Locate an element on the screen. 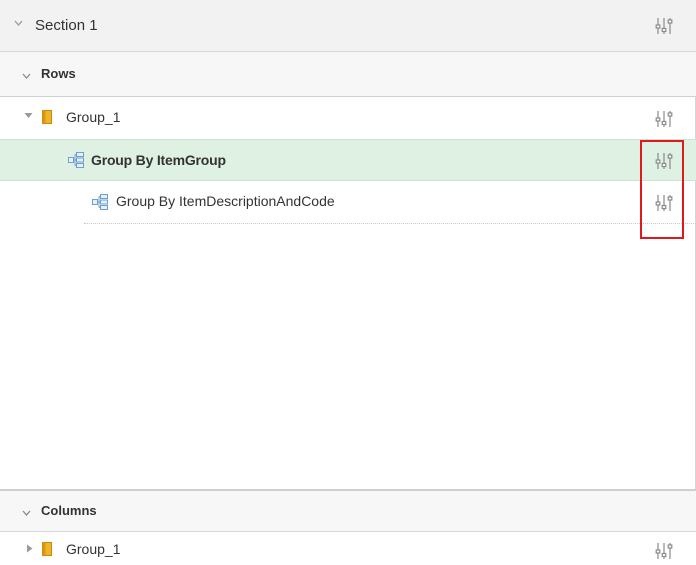  columns-tree: Group_1 is located at coordinates (348, 548).